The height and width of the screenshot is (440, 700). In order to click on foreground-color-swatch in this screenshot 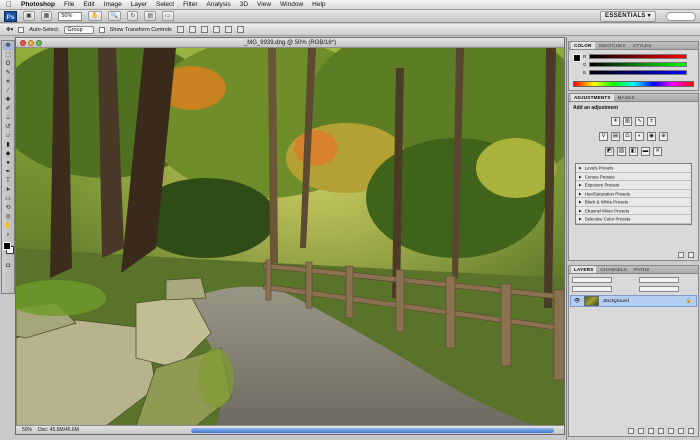, I will do `click(7, 246)`.